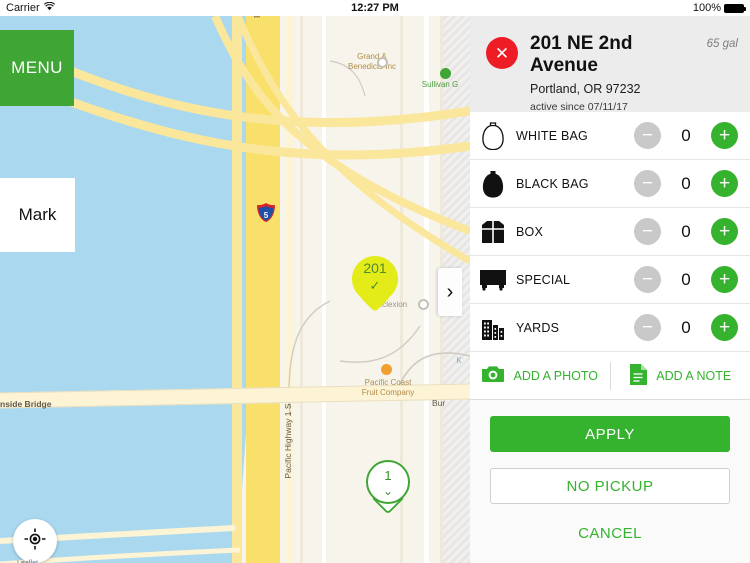  I want to click on add-note-label: ADD A NOTE, so click(694, 375).